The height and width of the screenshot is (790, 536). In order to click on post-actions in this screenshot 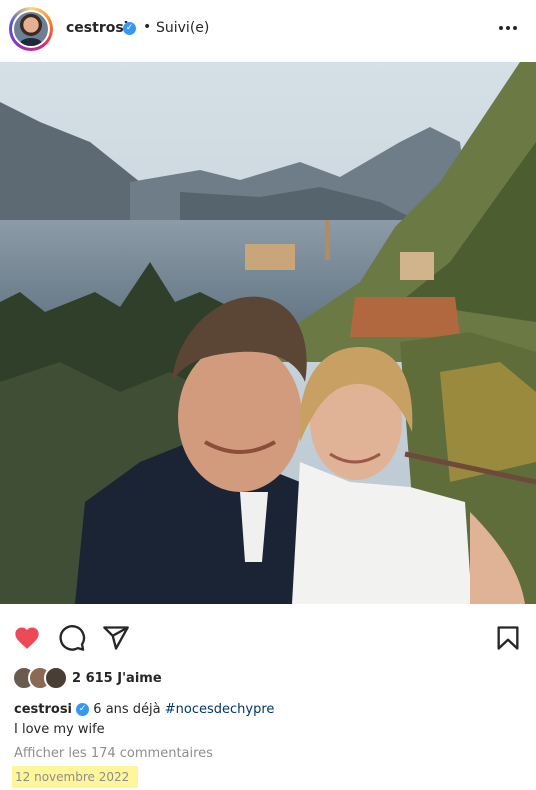, I will do `click(268, 636)`.